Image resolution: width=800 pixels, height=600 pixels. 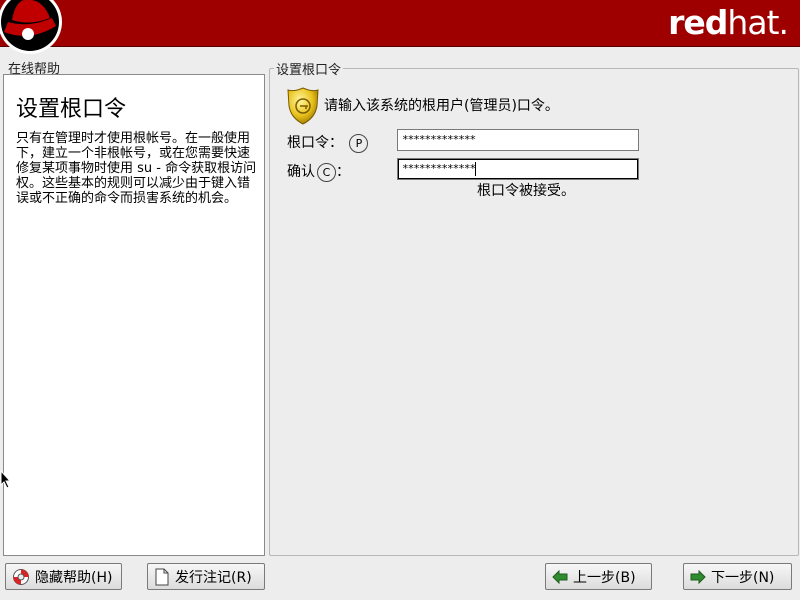 What do you see at coordinates (441, 106) in the screenshot?
I see `password-prompt: 请输入该系统的根用户(管理员)口令。` at bounding box center [441, 106].